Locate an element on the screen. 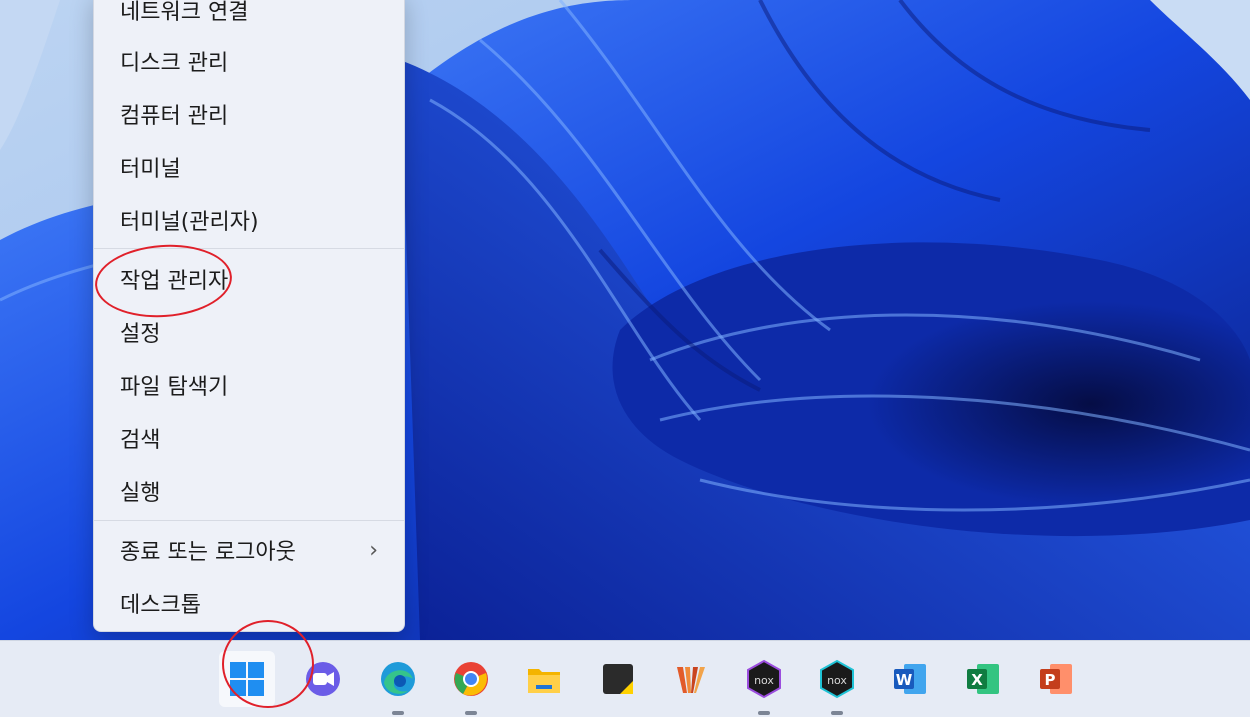 The width and height of the screenshot is (1250, 717). taskbar-nox-multi: nox is located at coordinates (837, 683).